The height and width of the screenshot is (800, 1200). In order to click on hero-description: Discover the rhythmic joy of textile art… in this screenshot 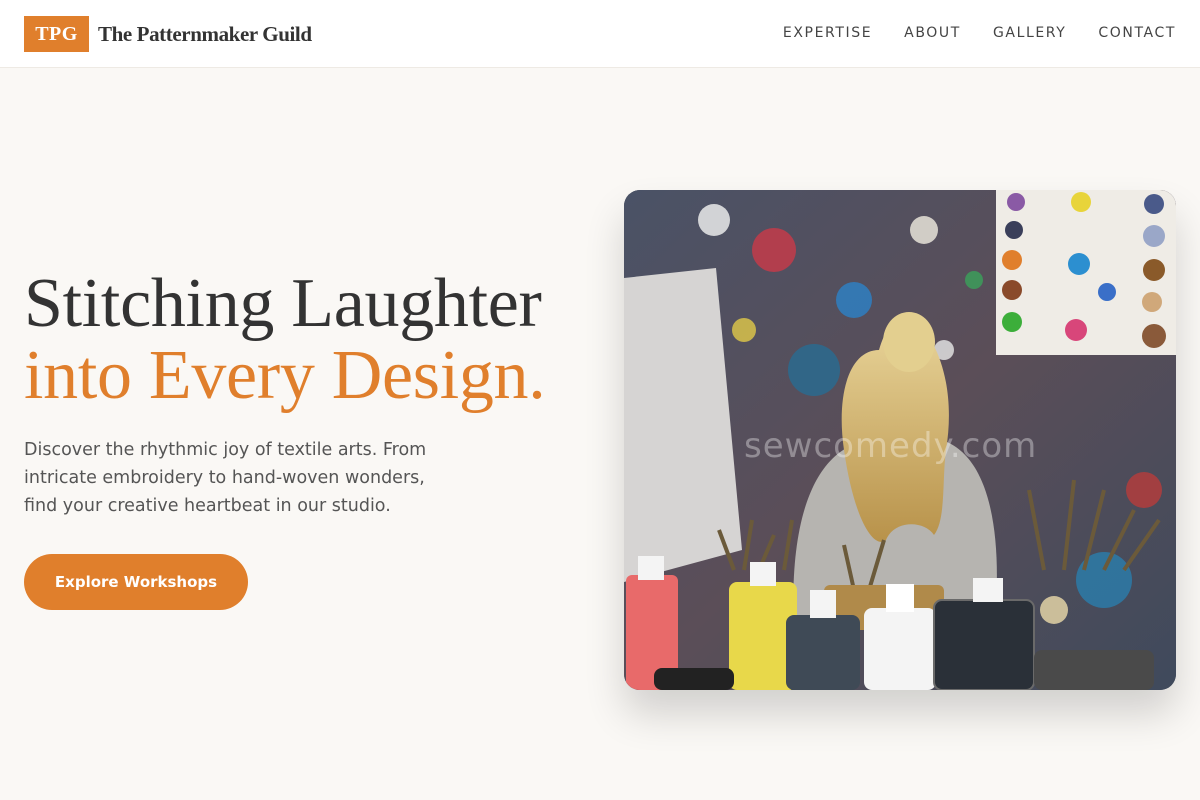, I will do `click(225, 478)`.